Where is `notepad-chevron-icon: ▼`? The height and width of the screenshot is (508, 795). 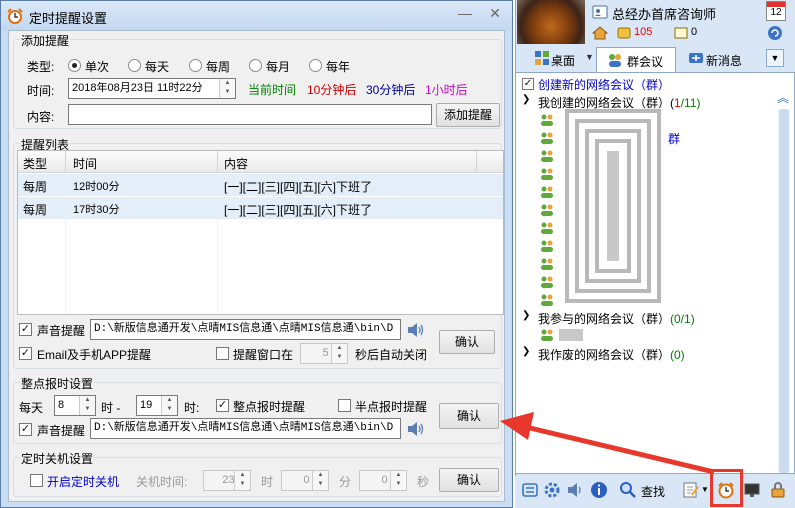
notepad-chevron-icon: ▼ is located at coordinates (705, 489).